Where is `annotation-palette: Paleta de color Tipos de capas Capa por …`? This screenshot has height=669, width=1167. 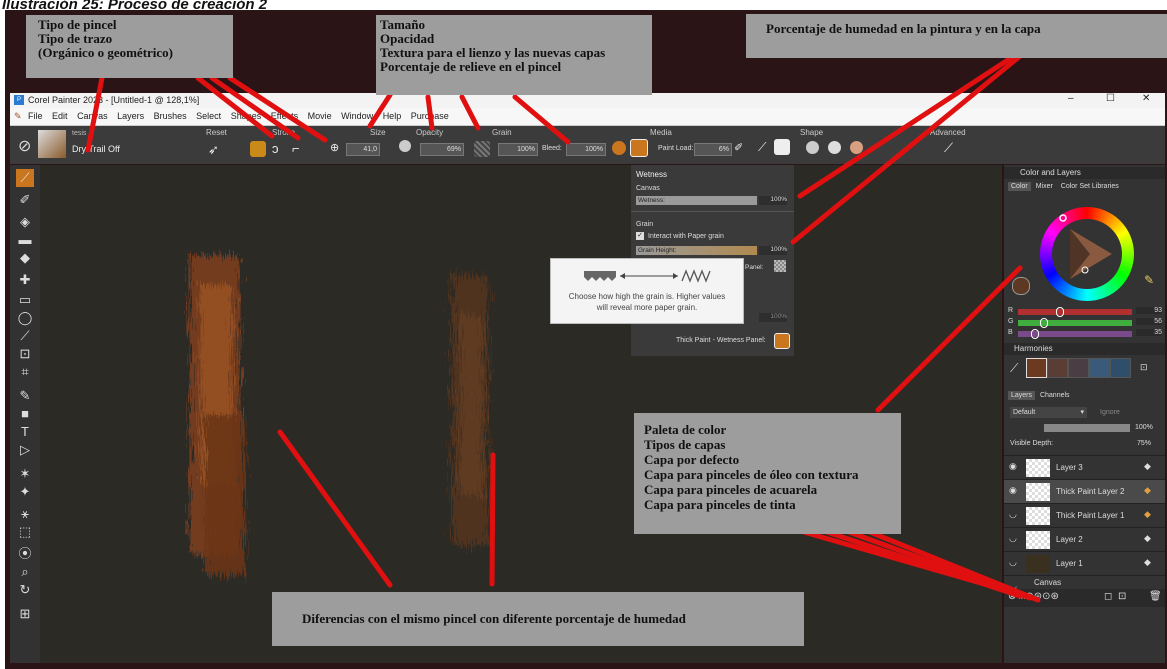
annotation-palette: Paleta de color Tipos de capas Capa por … is located at coordinates (767, 473).